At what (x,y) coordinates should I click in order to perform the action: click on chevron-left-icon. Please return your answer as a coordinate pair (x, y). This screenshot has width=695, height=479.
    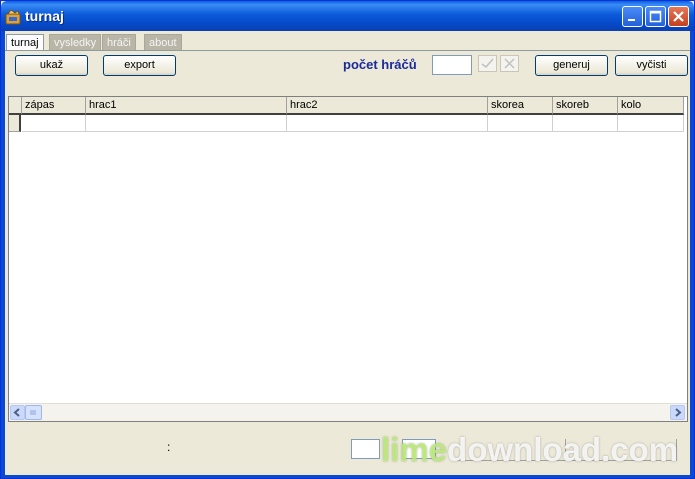
    Looking at the image, I should click on (16, 412).